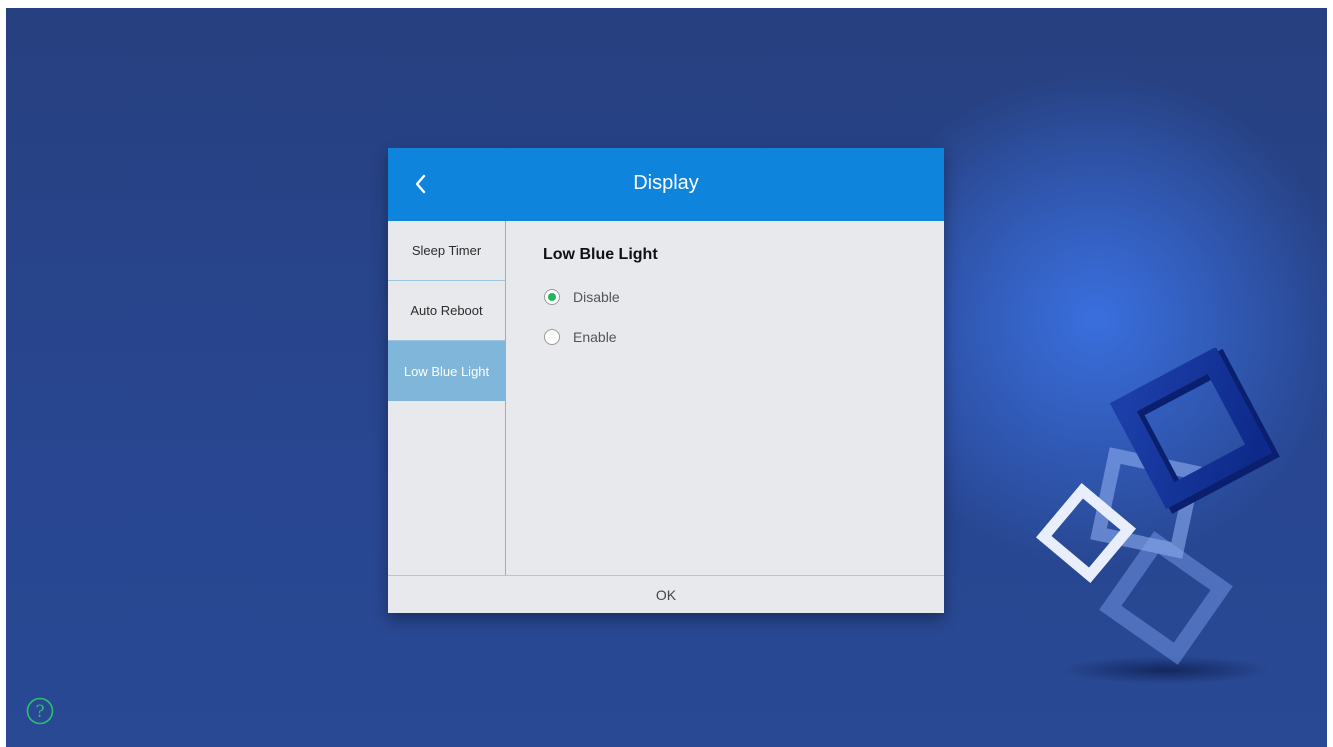  Describe the element at coordinates (1157, 516) in the screenshot. I see `decorative-cubes-graphic` at that location.